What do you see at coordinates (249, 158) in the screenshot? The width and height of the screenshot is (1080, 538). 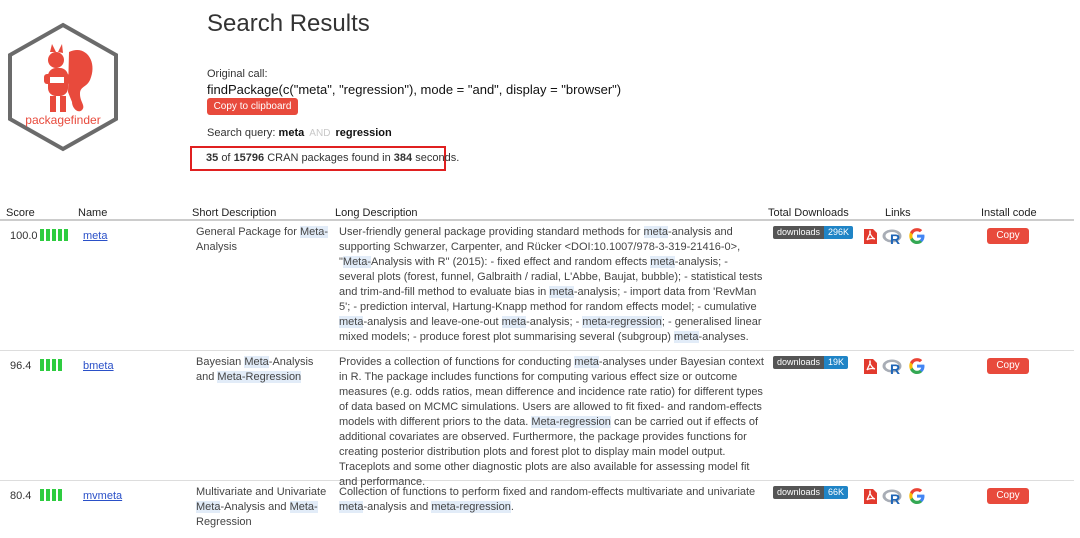 I see `found-total: 15796` at bounding box center [249, 158].